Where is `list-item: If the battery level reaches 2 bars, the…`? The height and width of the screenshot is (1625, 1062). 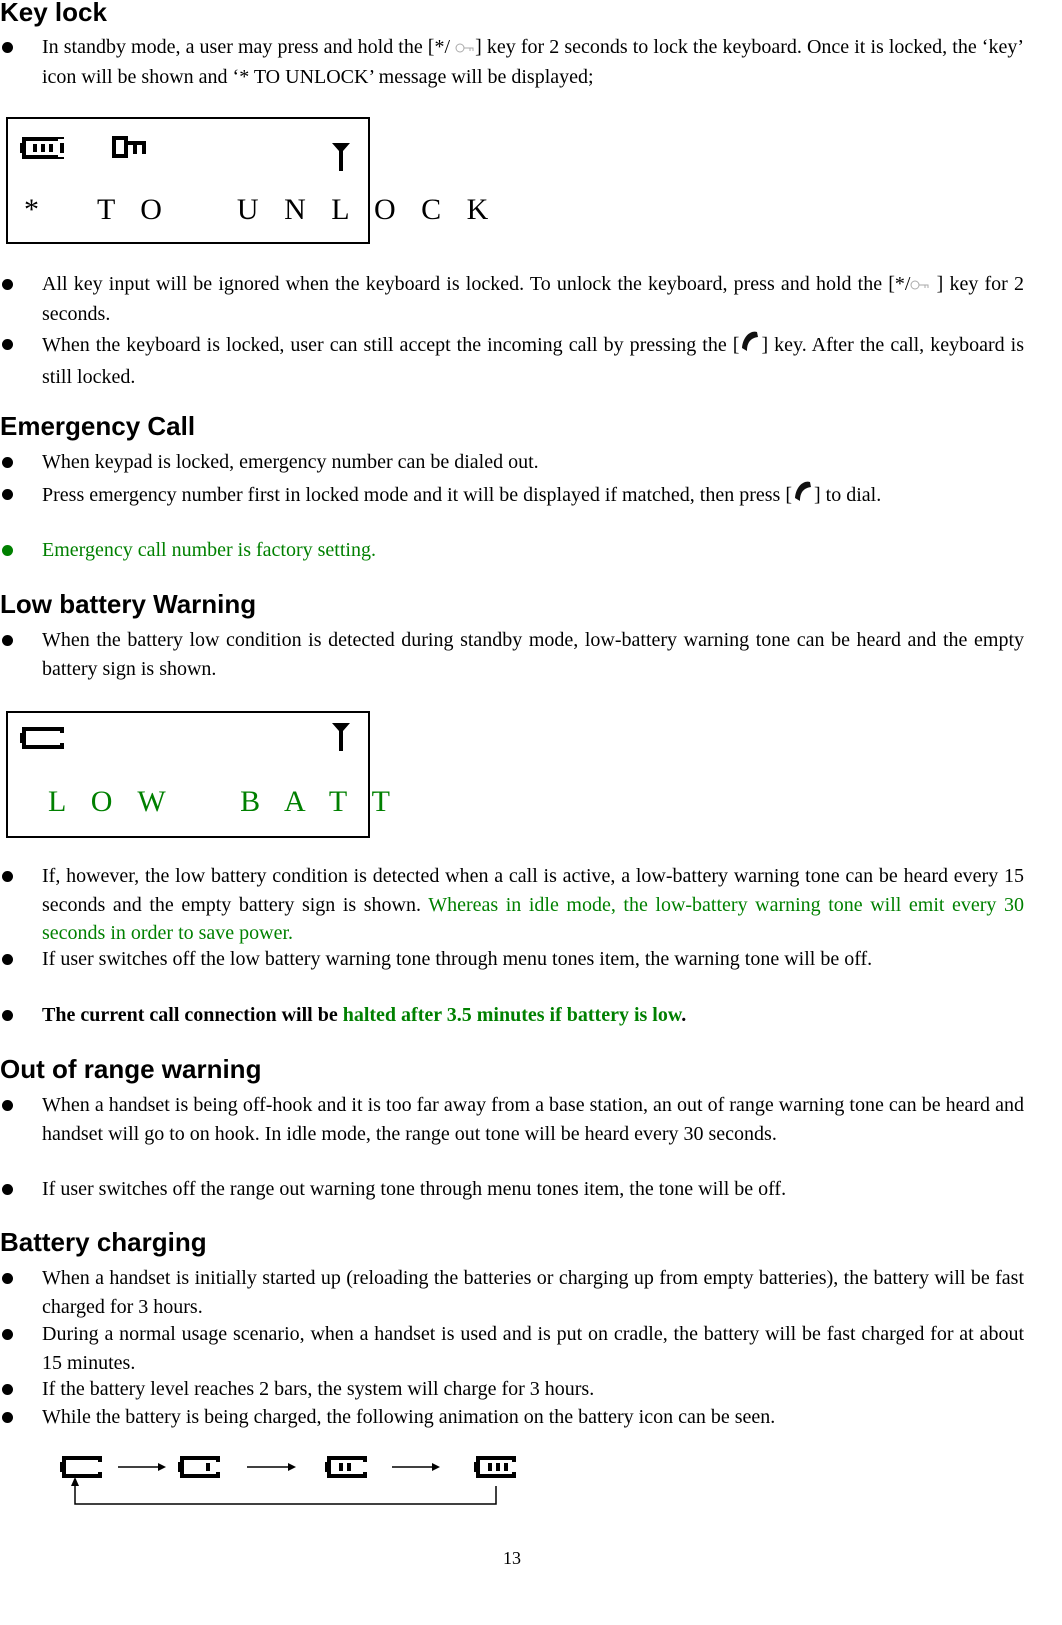 list-item: If the battery level reaches 2 bars, the… is located at coordinates (512, 1389).